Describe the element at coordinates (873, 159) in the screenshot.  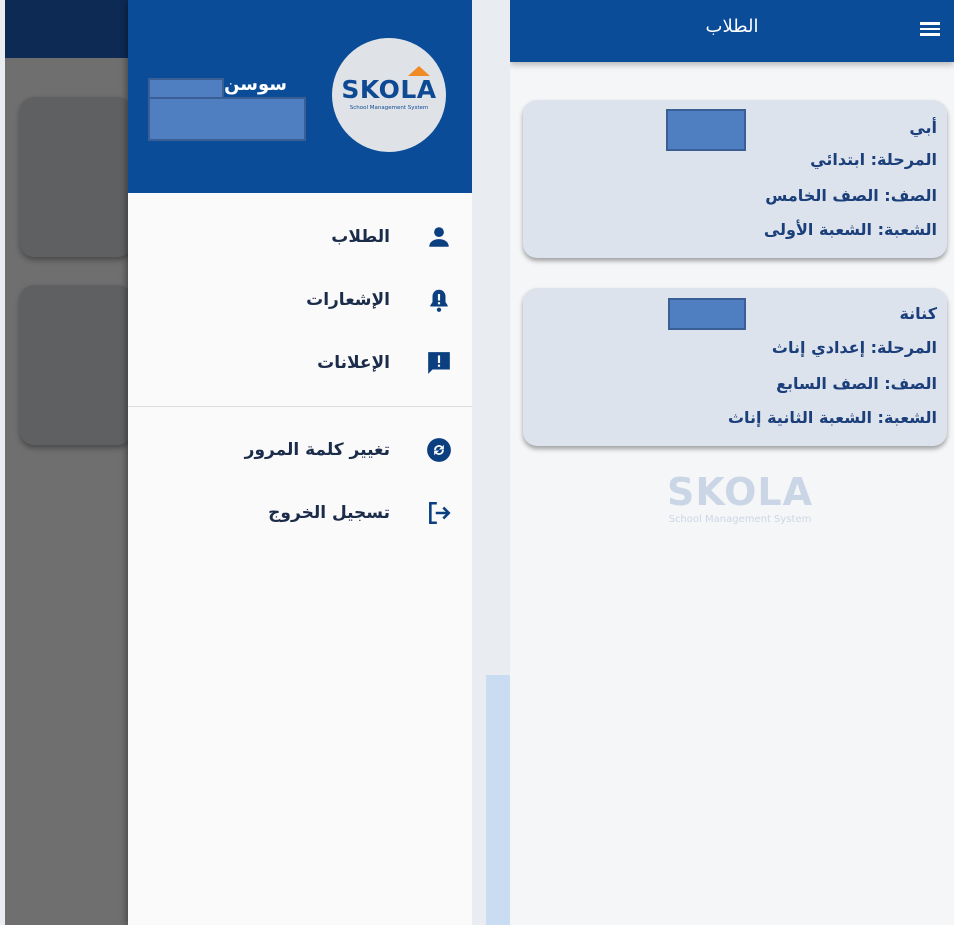
I see `student-stage: المرحلة: ابتدائي` at that location.